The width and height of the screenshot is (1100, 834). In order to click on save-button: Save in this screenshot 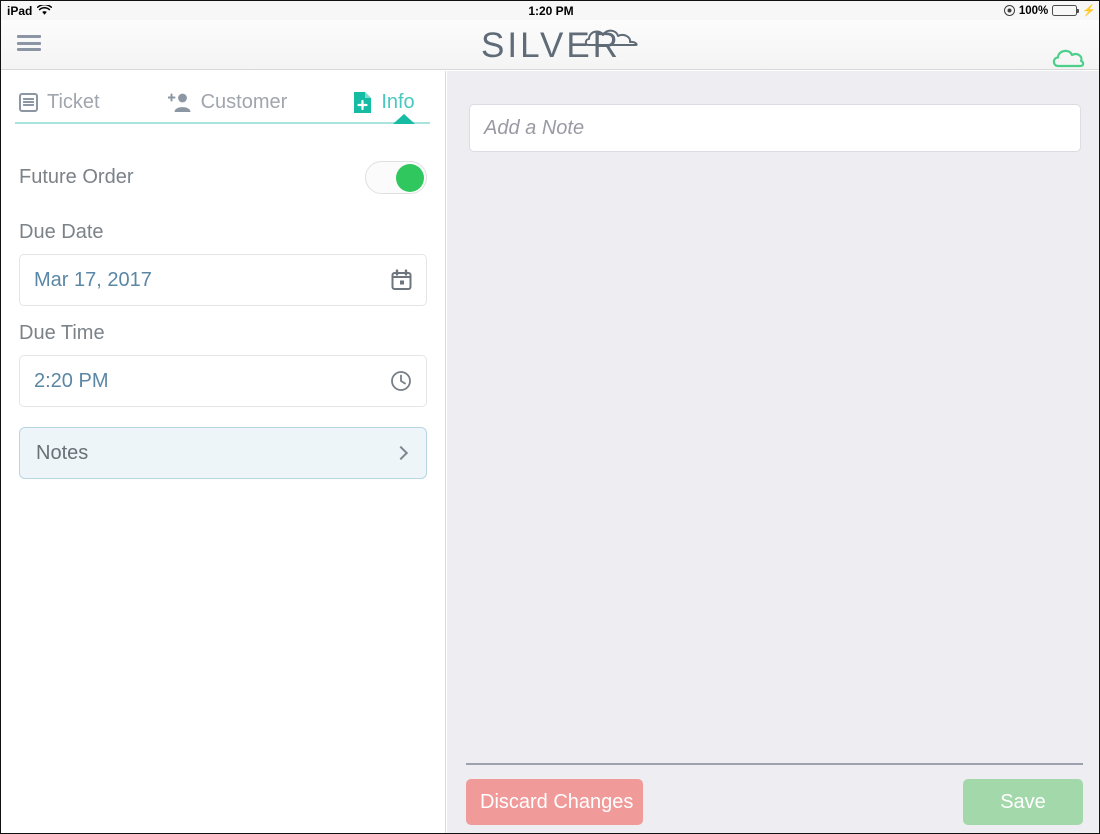, I will do `click(1023, 802)`.